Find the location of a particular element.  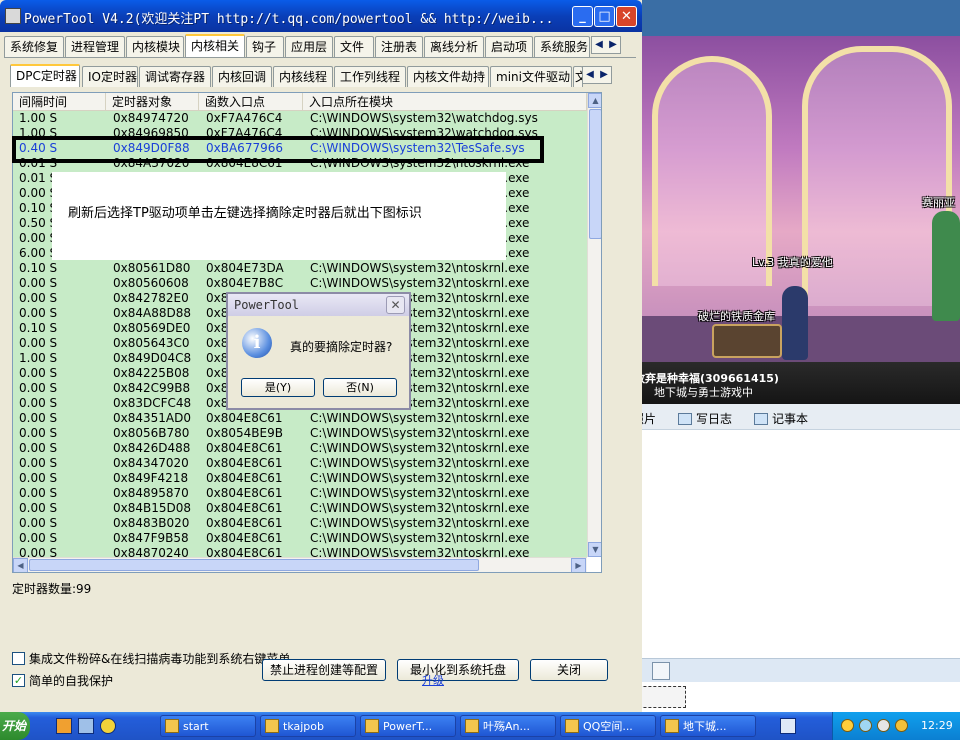

minimize-button: _ is located at coordinates (582, 16).